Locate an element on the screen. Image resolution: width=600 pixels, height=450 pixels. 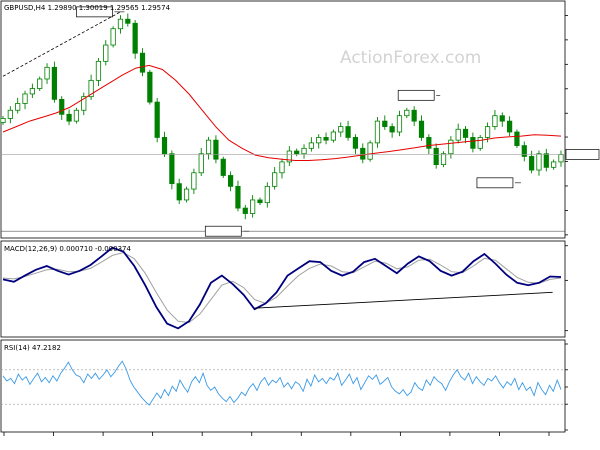
rsi-line is located at coordinates (282, 383).